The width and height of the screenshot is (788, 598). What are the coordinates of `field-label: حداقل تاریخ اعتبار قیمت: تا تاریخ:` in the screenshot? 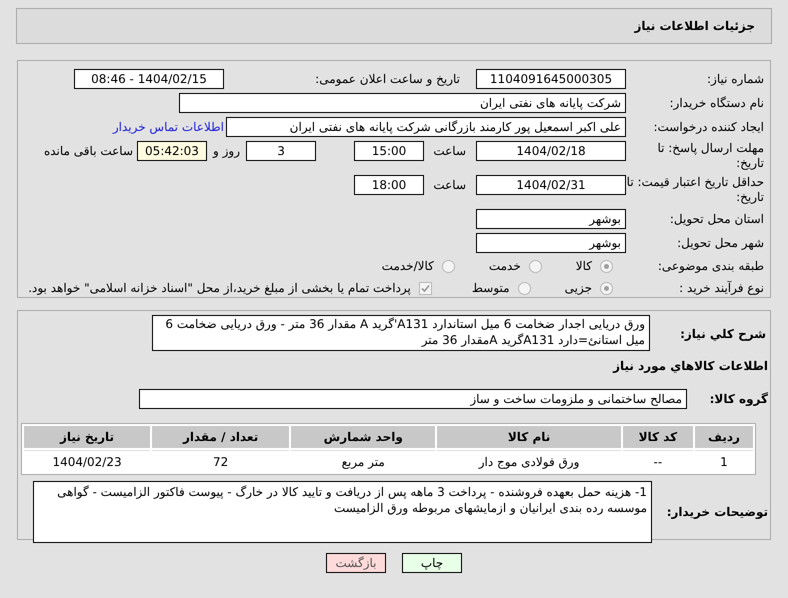 It's located at (695, 190).